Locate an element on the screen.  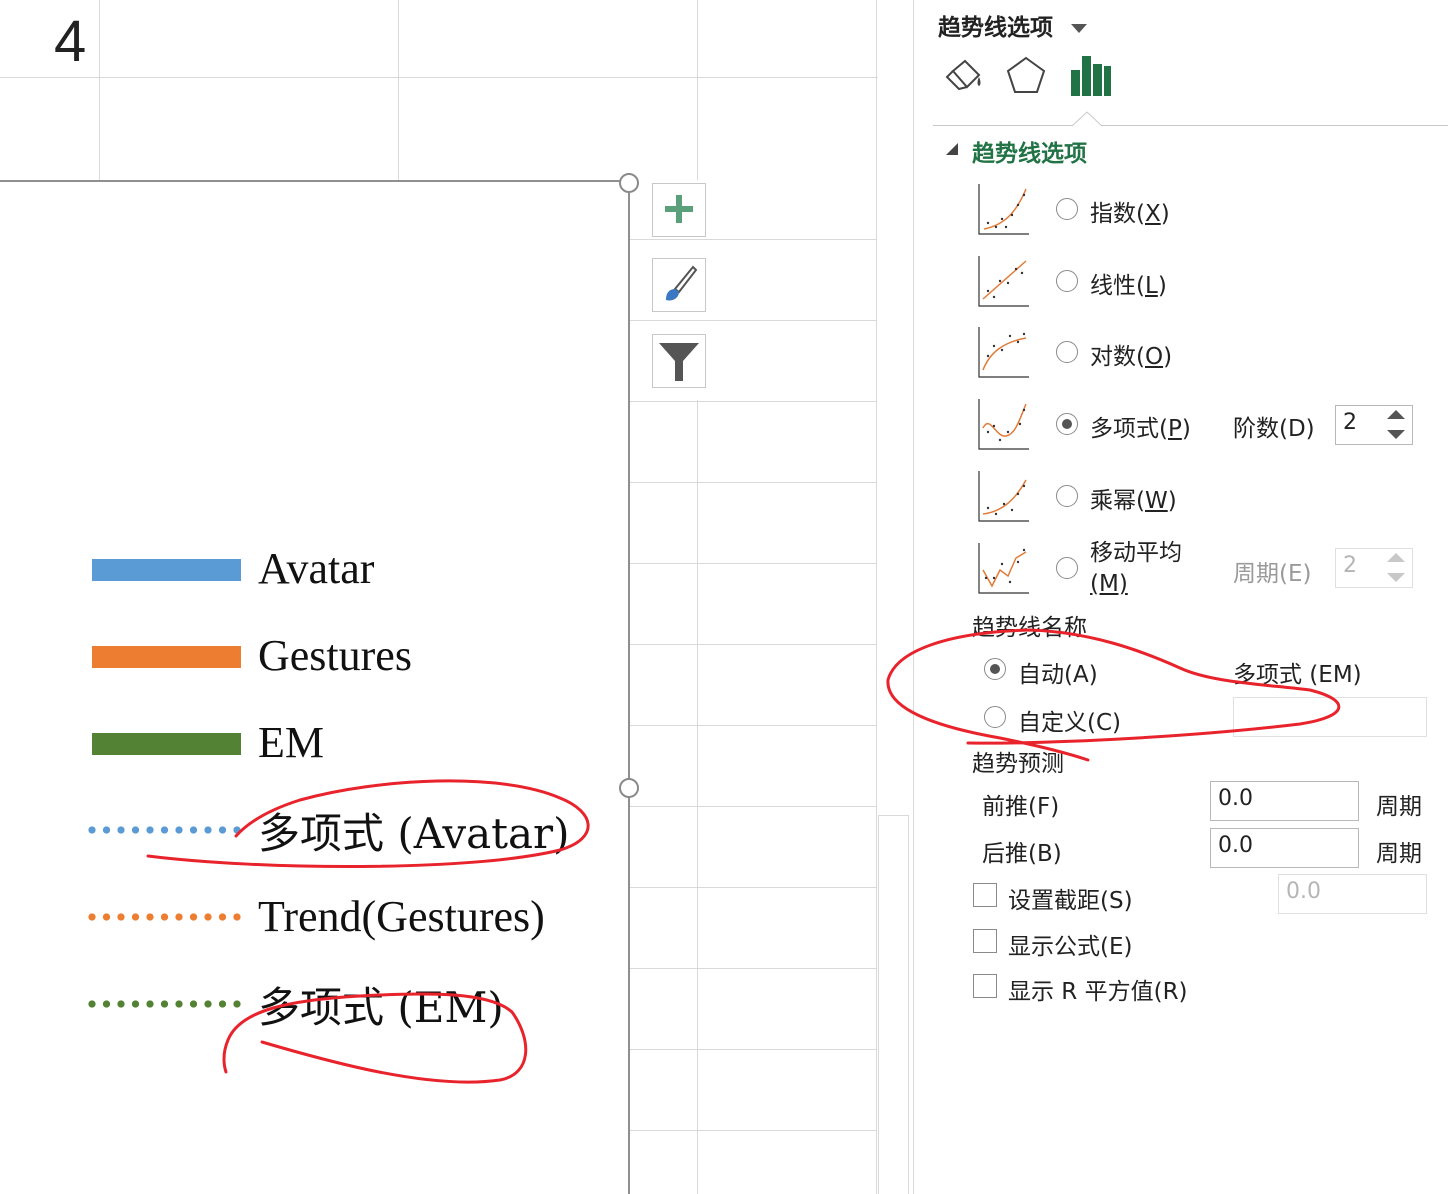
linear-label: 线性(L) is located at coordinates (1128, 283).